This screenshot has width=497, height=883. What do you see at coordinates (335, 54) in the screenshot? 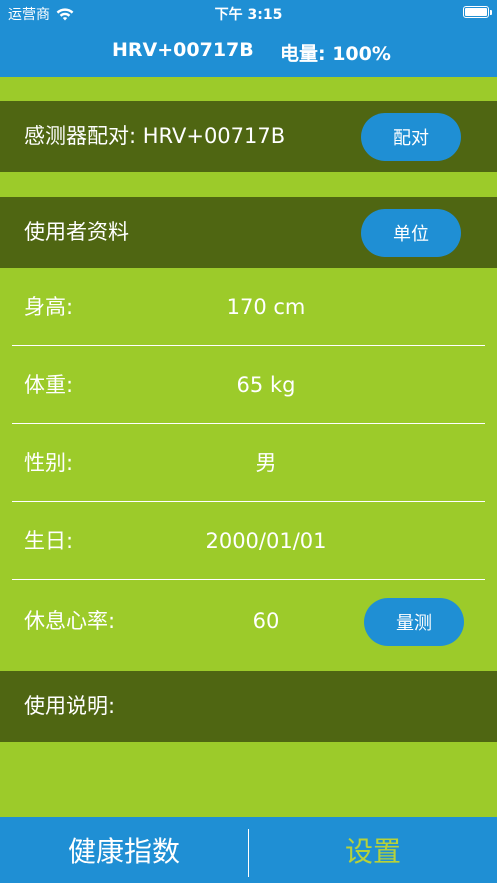
I see `header-battery-level: 电量: 100%` at bounding box center [335, 54].